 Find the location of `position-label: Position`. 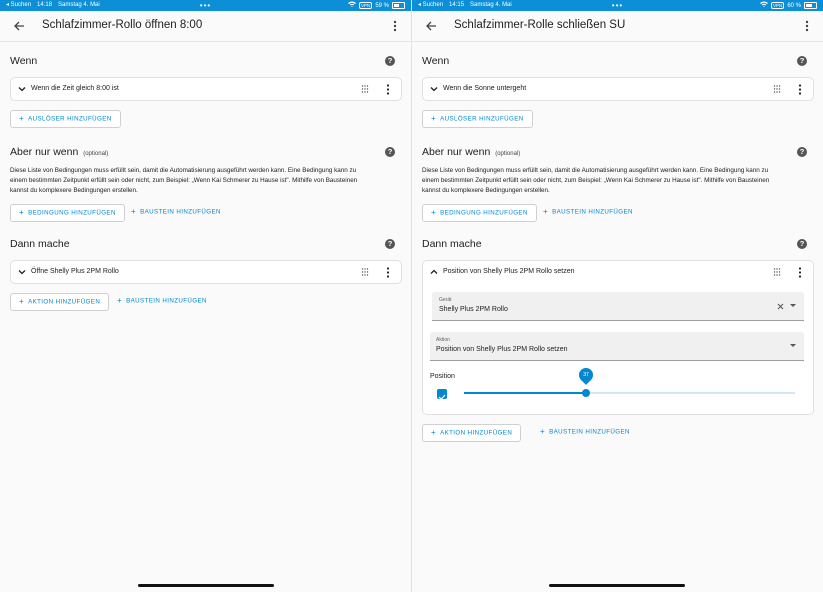

position-label: Position is located at coordinates (442, 376).